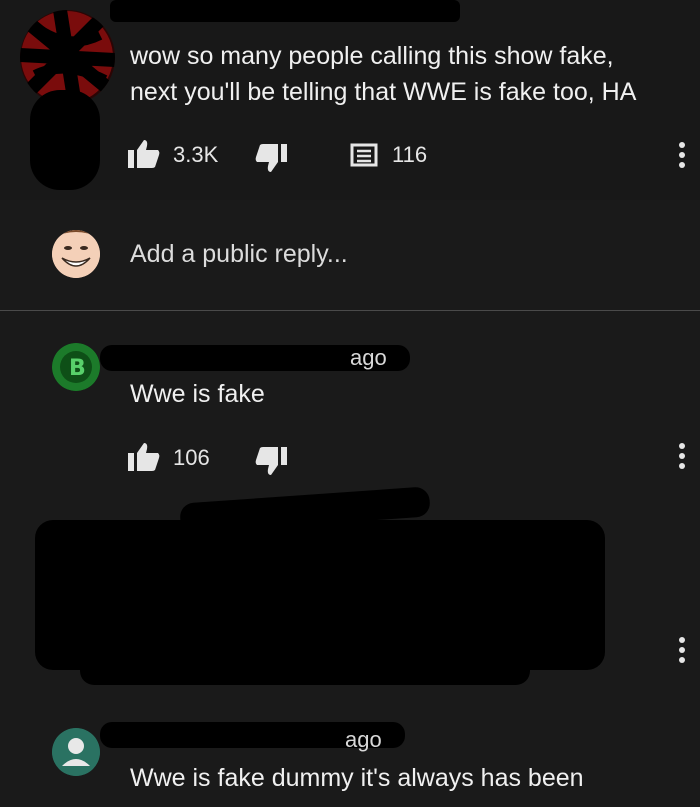  Describe the element at coordinates (196, 154) in the screenshot. I see `top-comment-like-count: 3.3K` at that location.